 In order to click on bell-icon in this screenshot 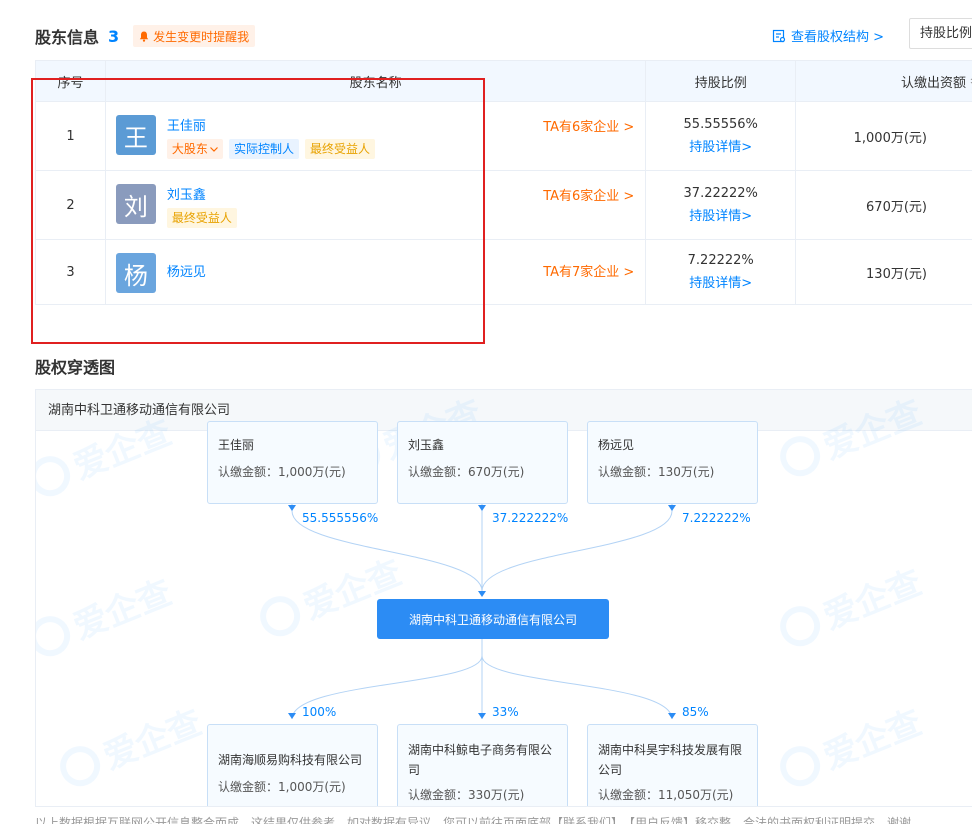, I will do `click(144, 36)`.